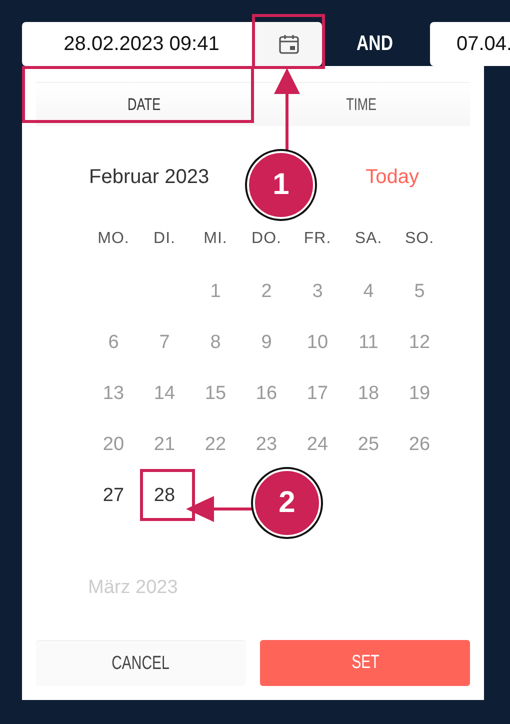 This screenshot has width=510, height=724. What do you see at coordinates (144, 104) in the screenshot?
I see `tab: DATE` at bounding box center [144, 104].